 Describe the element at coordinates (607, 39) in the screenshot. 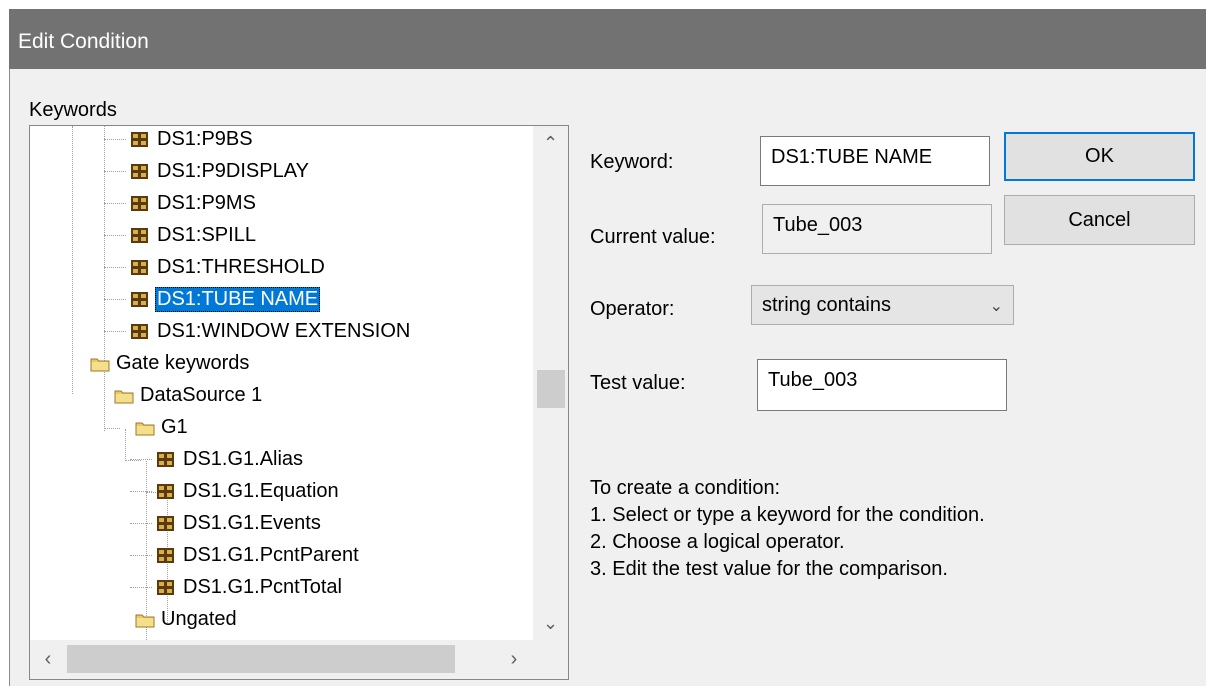

I see `title-bar: Edit Condition` at that location.